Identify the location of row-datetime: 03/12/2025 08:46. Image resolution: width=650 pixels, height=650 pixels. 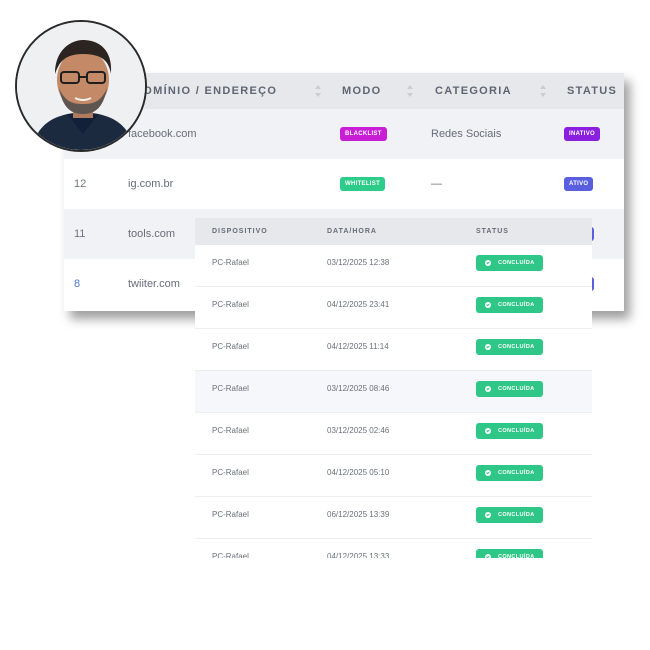
(358, 388).